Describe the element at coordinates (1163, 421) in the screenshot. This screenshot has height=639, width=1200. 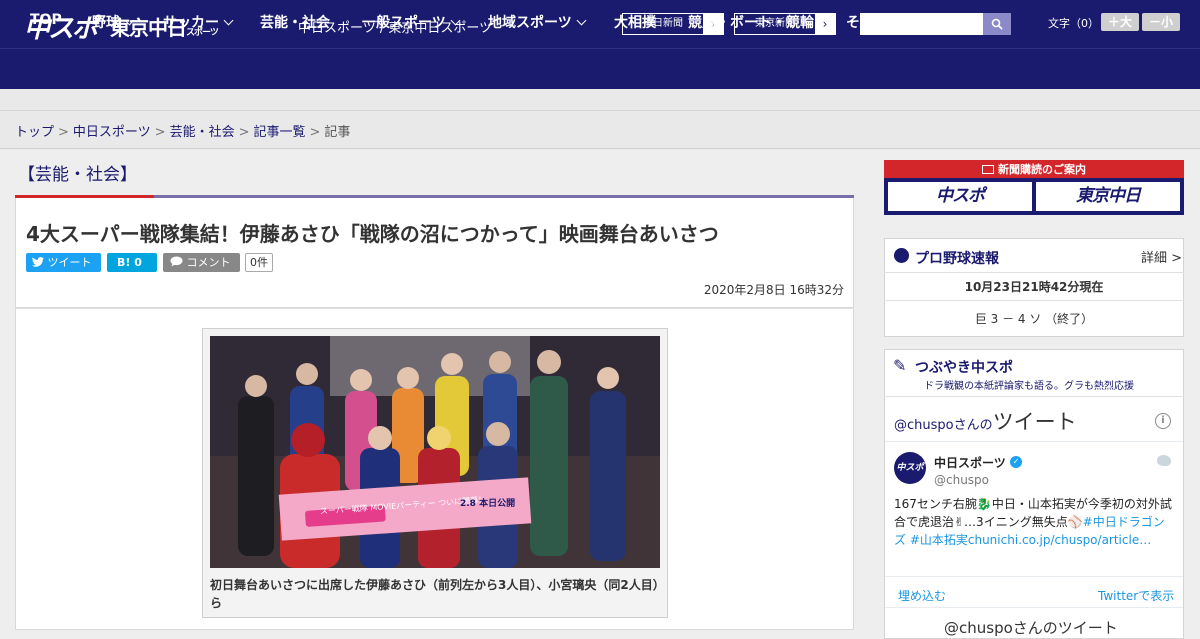
I see `info-icon: i` at that location.